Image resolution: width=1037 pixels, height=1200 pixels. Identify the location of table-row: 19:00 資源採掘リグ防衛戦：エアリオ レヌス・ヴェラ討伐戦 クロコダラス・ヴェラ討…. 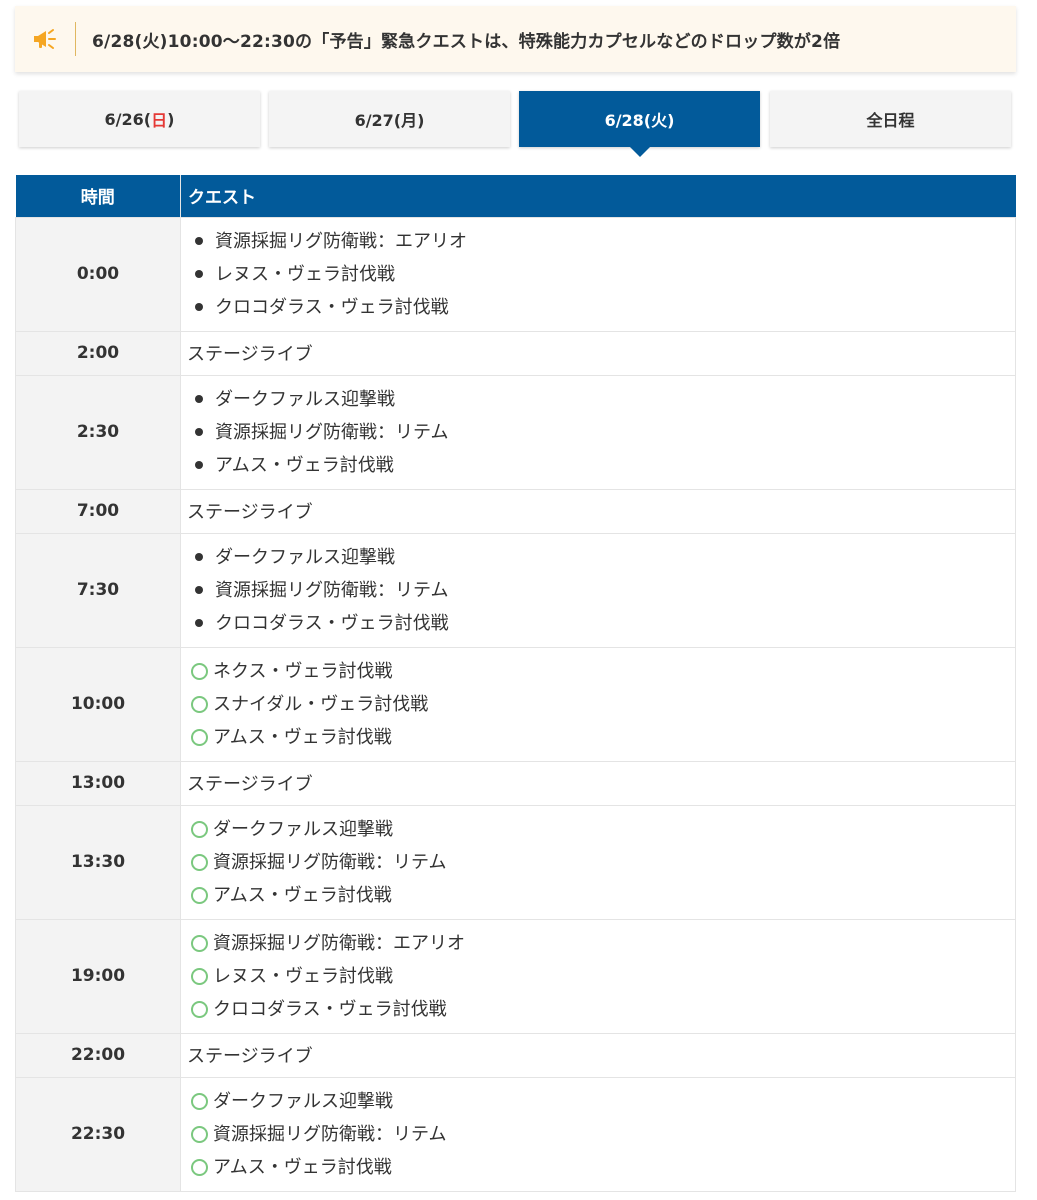
(515, 976).